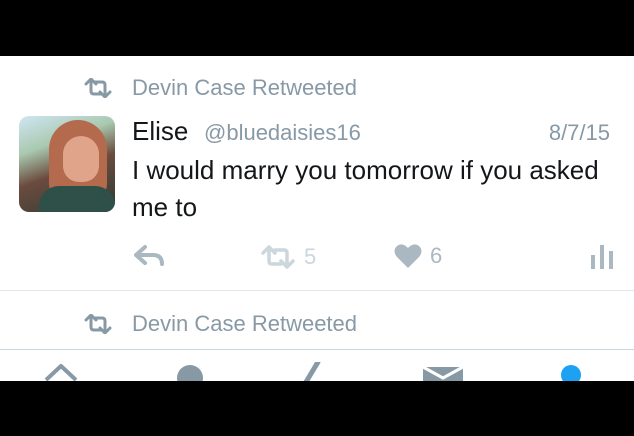 This screenshot has height=436, width=634. What do you see at coordinates (571, 371) in the screenshot?
I see `profile-icon` at bounding box center [571, 371].